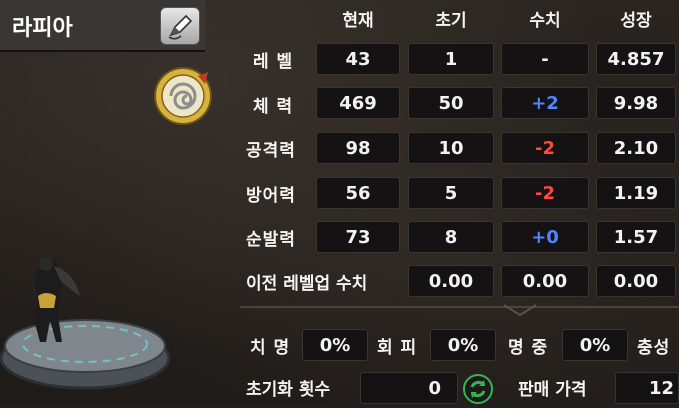  Describe the element at coordinates (434, 388) in the screenshot. I see `reset-count-number: 0` at that location.